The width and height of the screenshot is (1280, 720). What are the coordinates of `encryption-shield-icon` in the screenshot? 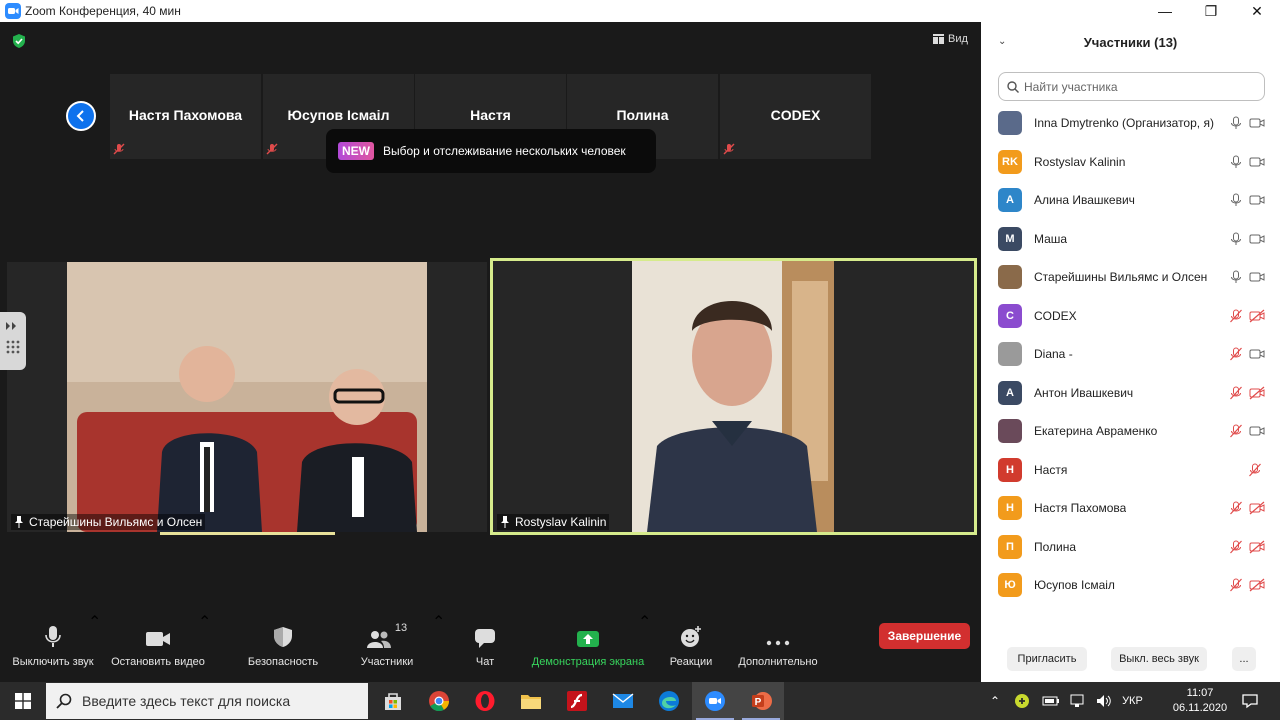 It's located at (19, 41).